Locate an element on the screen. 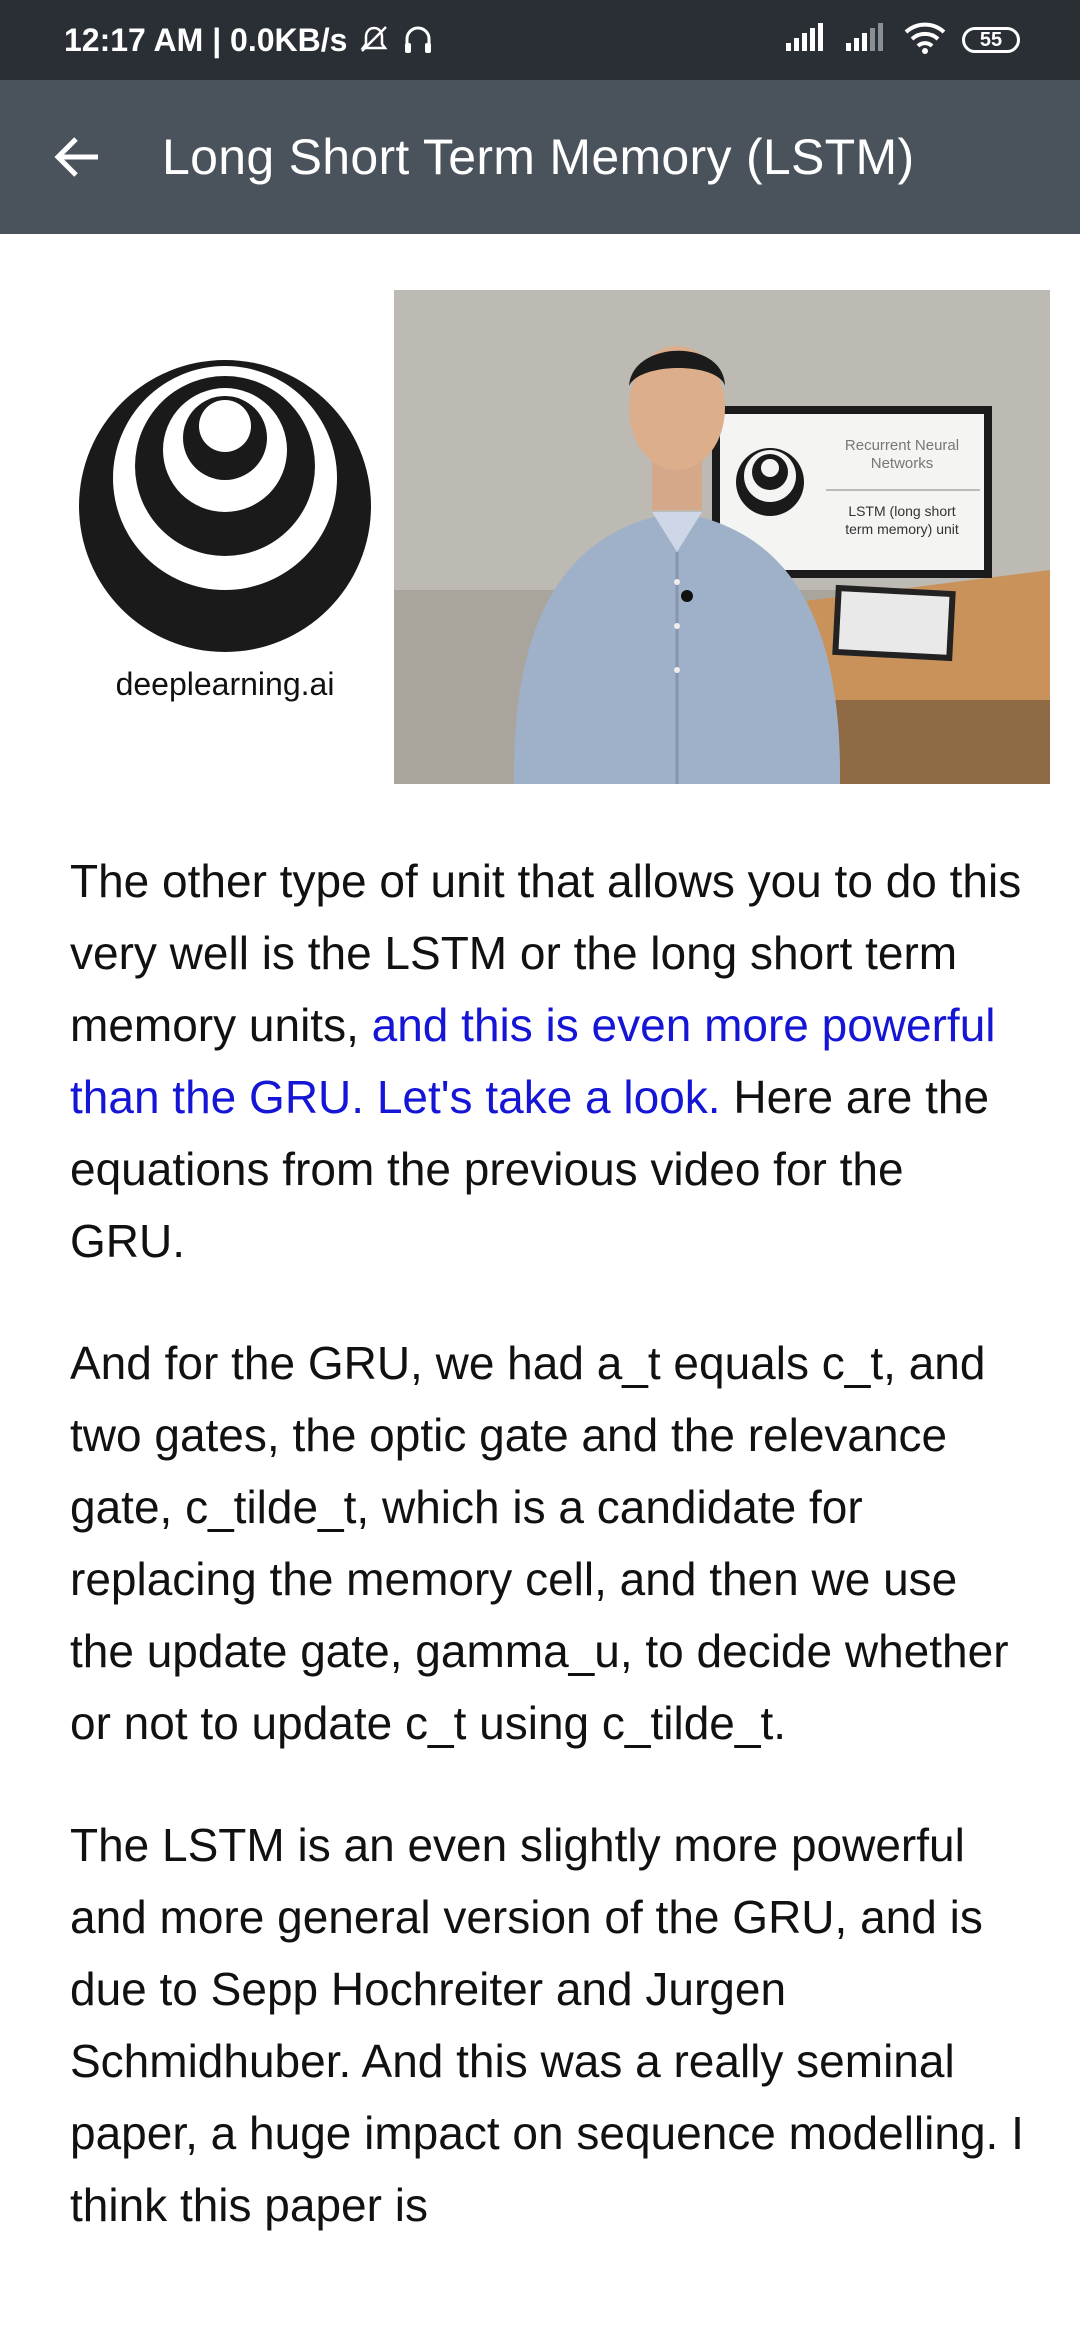 The width and height of the screenshot is (1080, 2340). signal-icon is located at coordinates (806, 40).